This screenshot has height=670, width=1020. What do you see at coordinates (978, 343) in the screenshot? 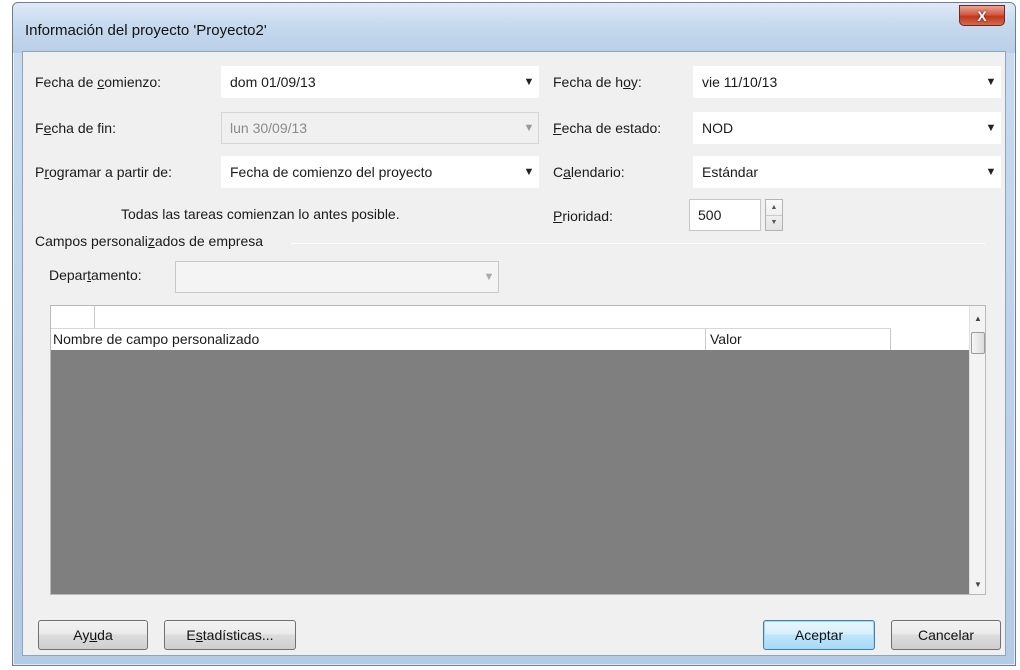
I see `scroll-thumb` at bounding box center [978, 343].